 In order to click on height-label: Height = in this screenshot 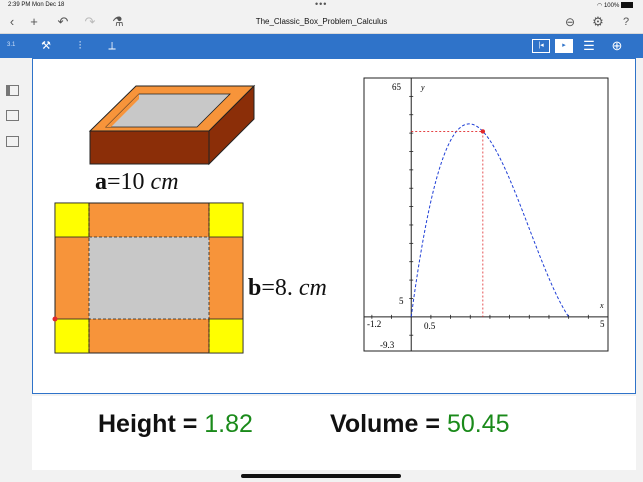, I will do `click(151, 424)`.